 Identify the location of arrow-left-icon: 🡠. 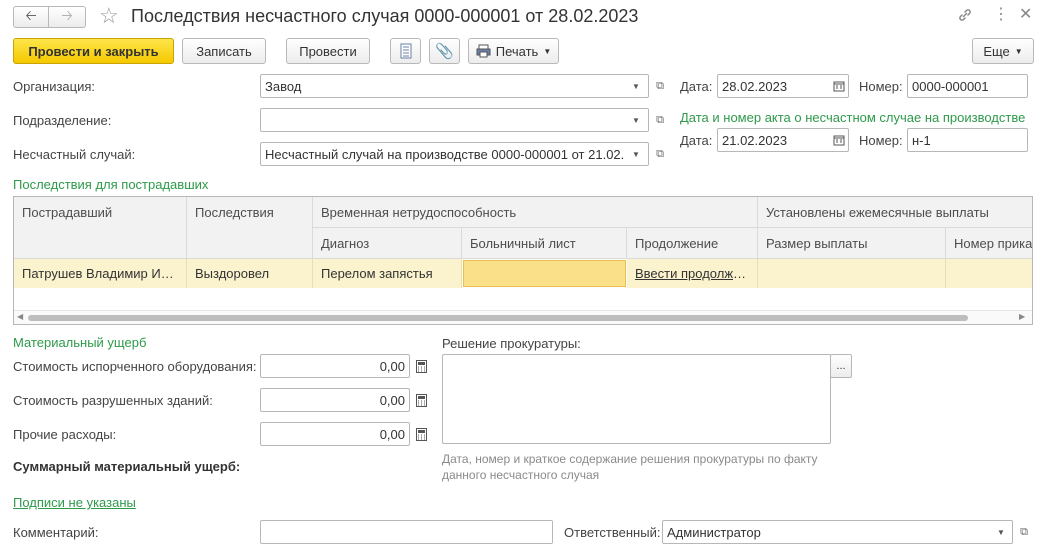
(31, 15).